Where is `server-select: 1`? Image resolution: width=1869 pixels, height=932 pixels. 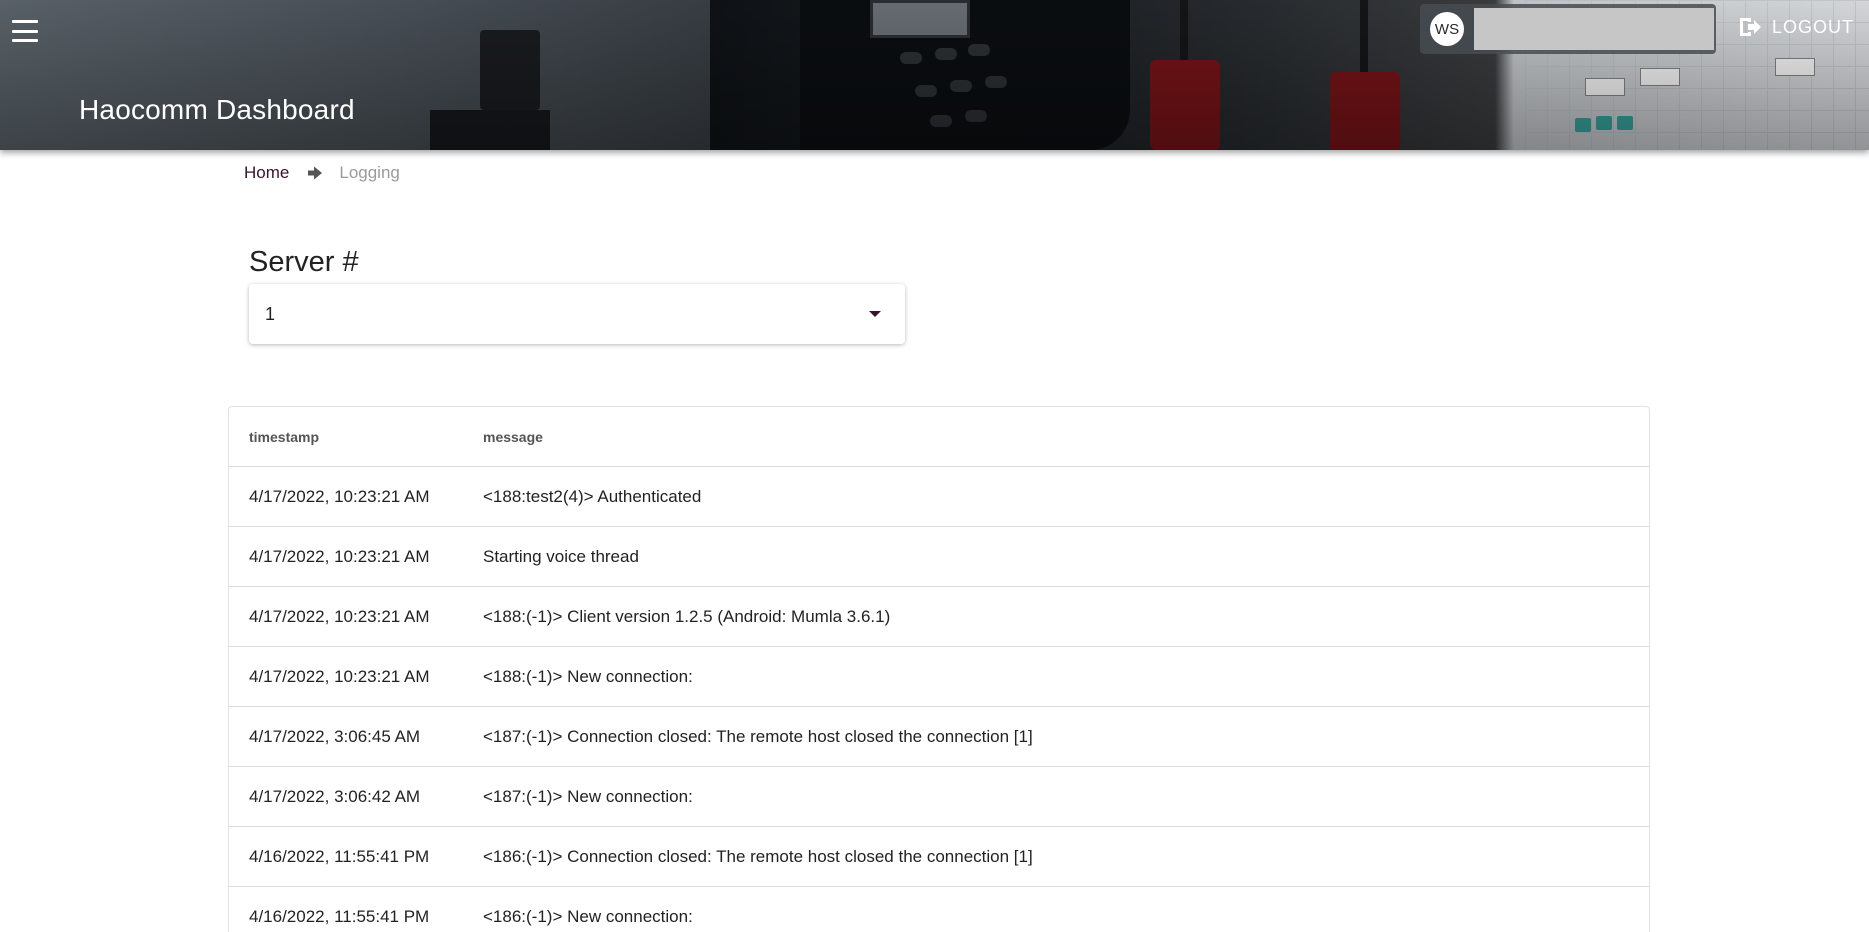 server-select: 1 is located at coordinates (577, 314).